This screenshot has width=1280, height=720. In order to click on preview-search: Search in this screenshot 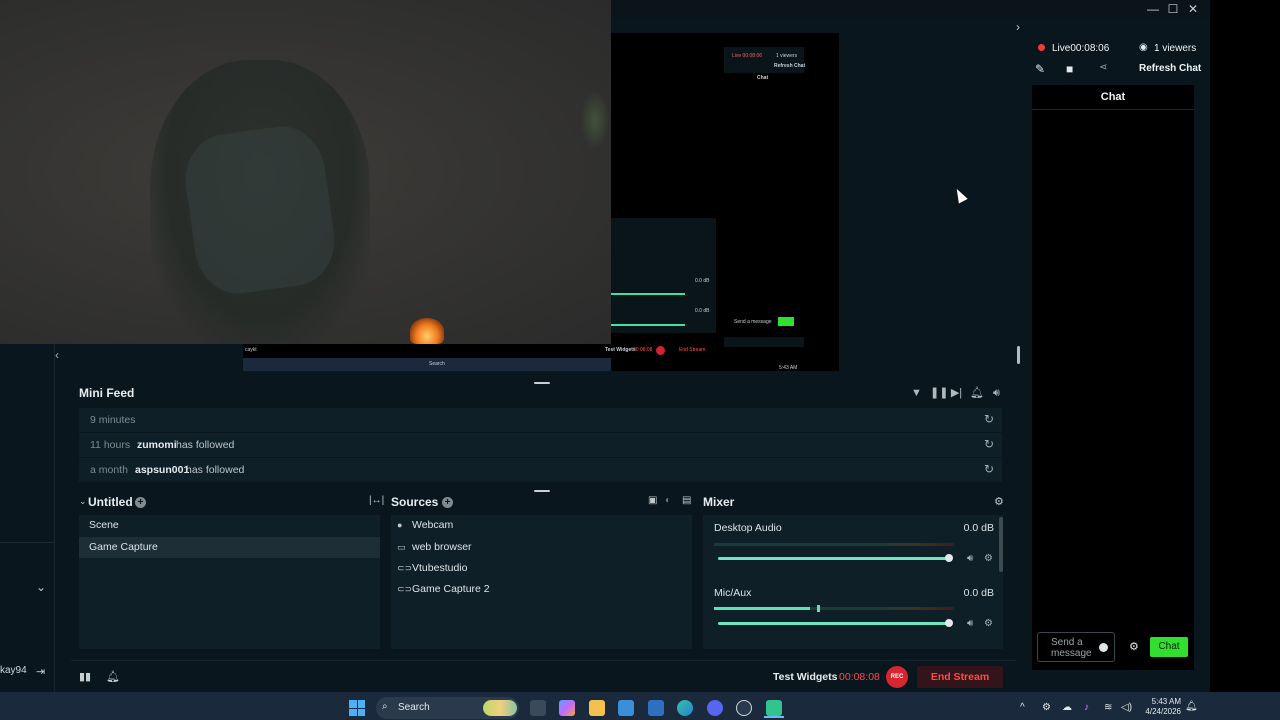, I will do `click(437, 364)`.